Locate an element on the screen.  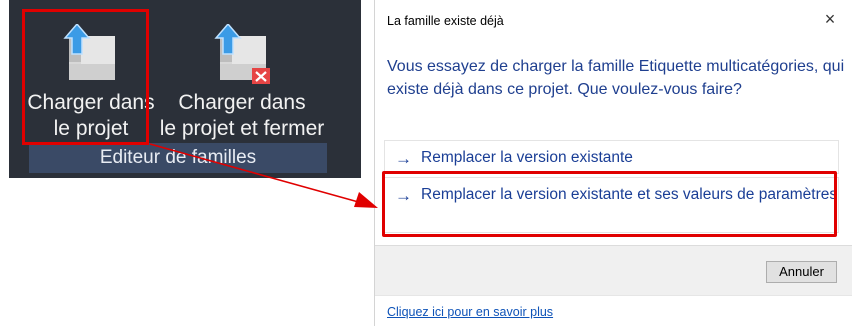
close-icon: × is located at coordinates (830, 19).